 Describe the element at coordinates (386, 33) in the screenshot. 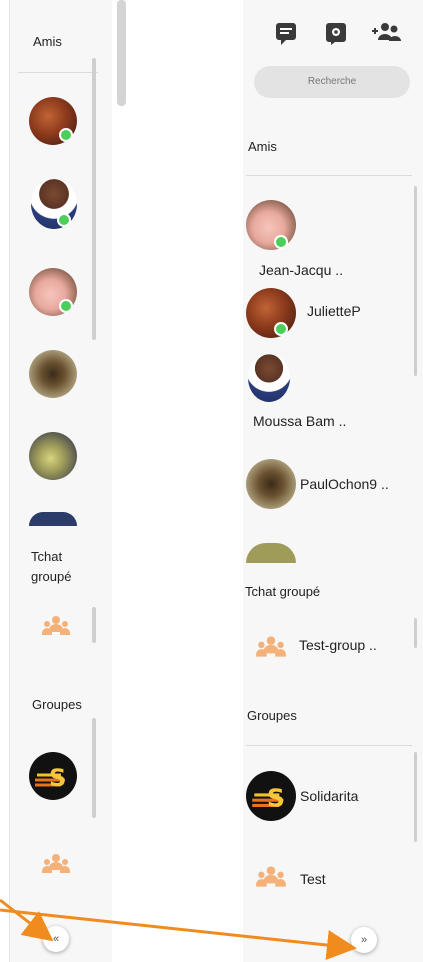

I see `add-friend-icon` at that location.